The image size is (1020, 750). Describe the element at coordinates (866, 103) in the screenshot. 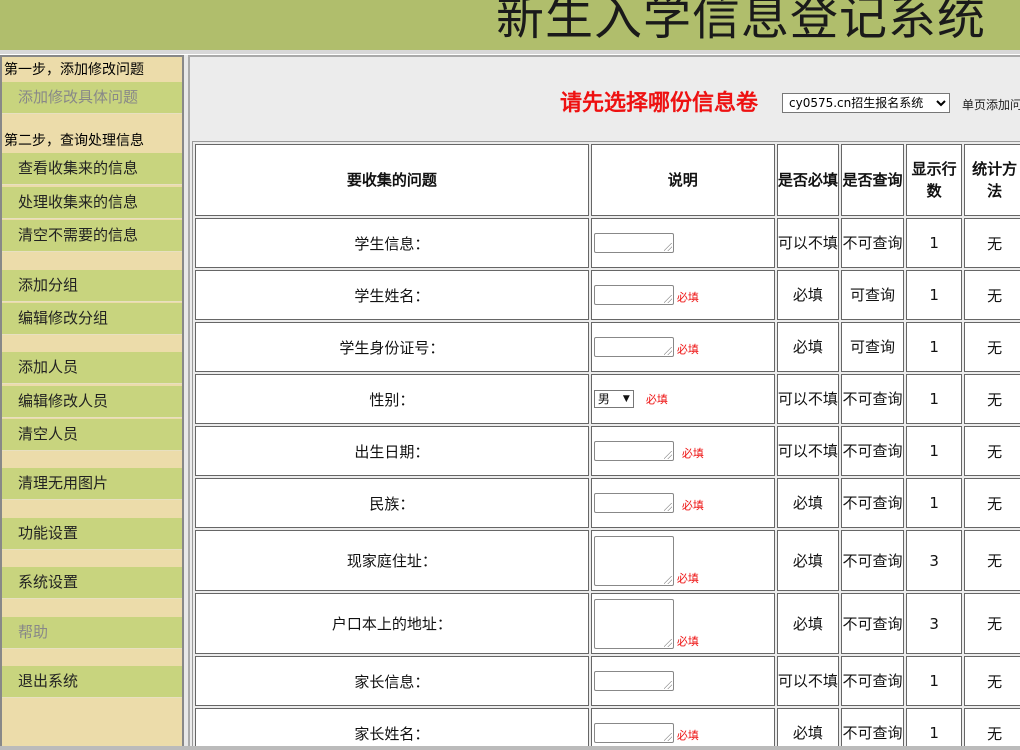

I see `form-select: cy0575.cn招生报名系统` at that location.